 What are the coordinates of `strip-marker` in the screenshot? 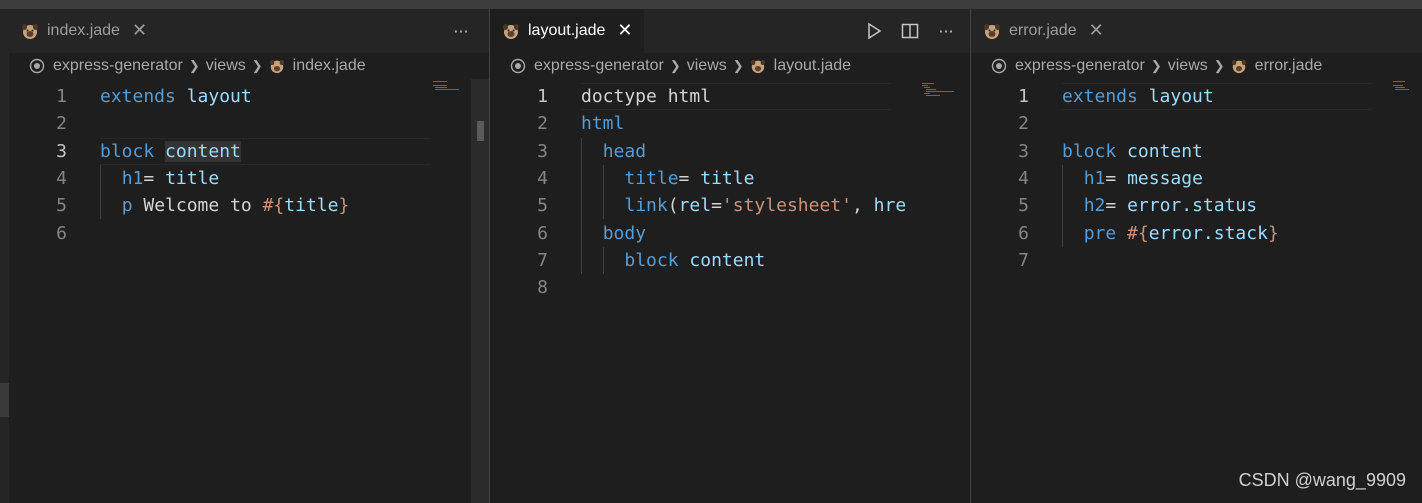 It's located at (4, 400).